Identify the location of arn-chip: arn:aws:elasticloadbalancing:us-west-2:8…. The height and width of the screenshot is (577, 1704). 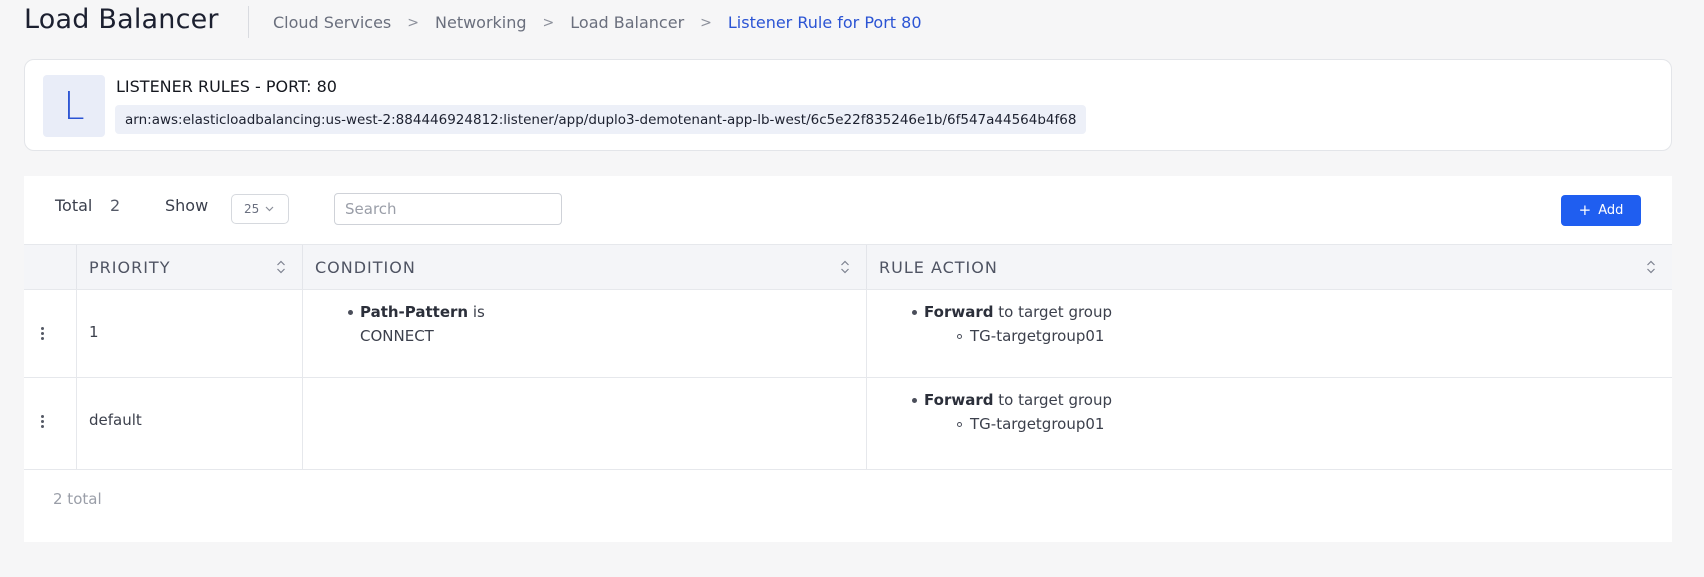
(601, 119).